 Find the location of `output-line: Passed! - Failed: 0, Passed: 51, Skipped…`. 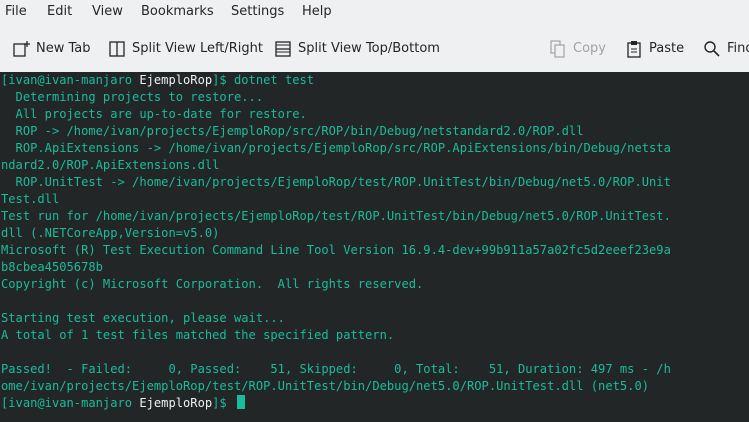

output-line: Passed! - Failed: 0, Passed: 51, Skipped… is located at coordinates (336, 369).